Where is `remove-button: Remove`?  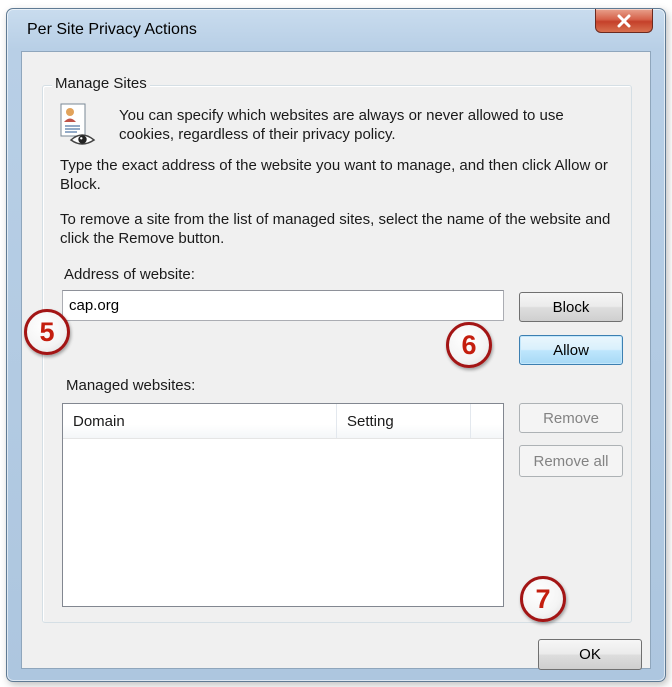 remove-button: Remove is located at coordinates (571, 418).